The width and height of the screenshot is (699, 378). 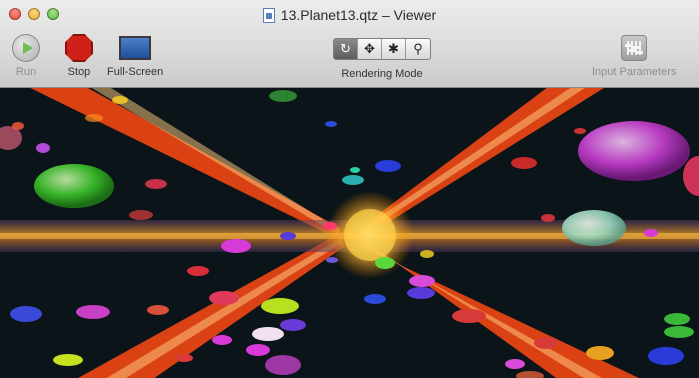 I want to click on debug-mode-icon: ✱, so click(x=394, y=49).